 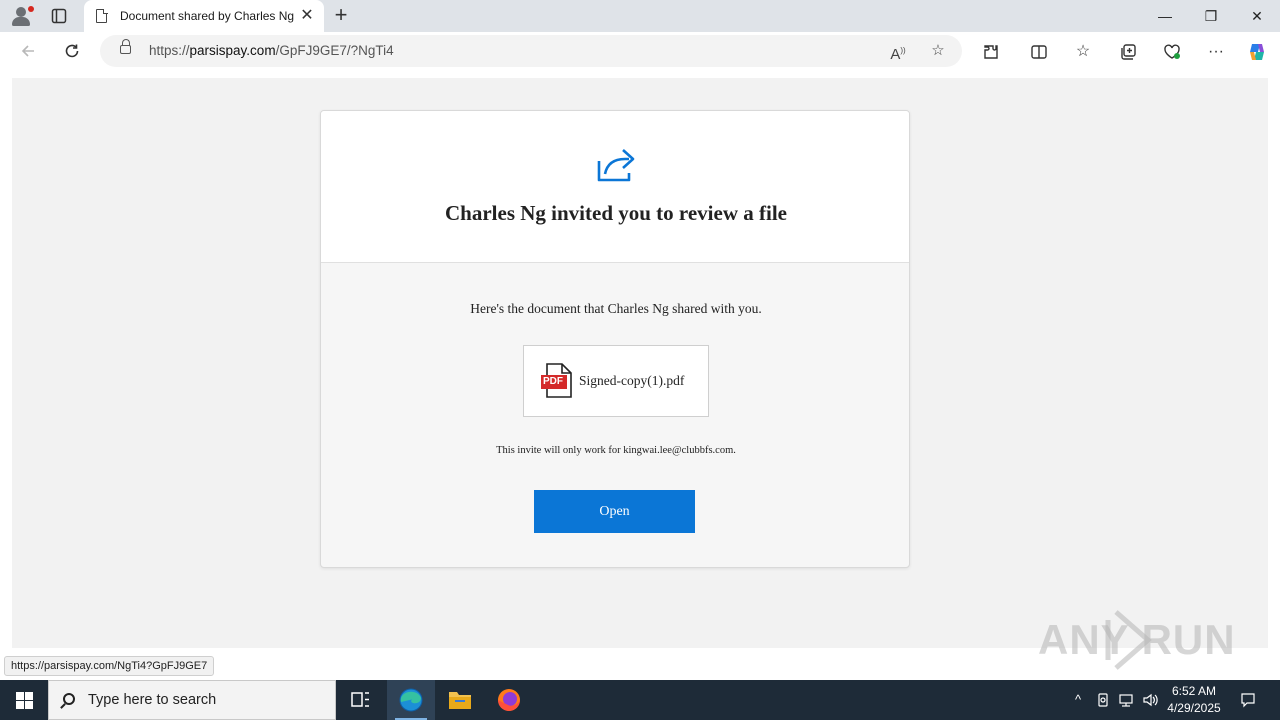 I want to click on favorites-icon: ☆, so click(x=1083, y=52).